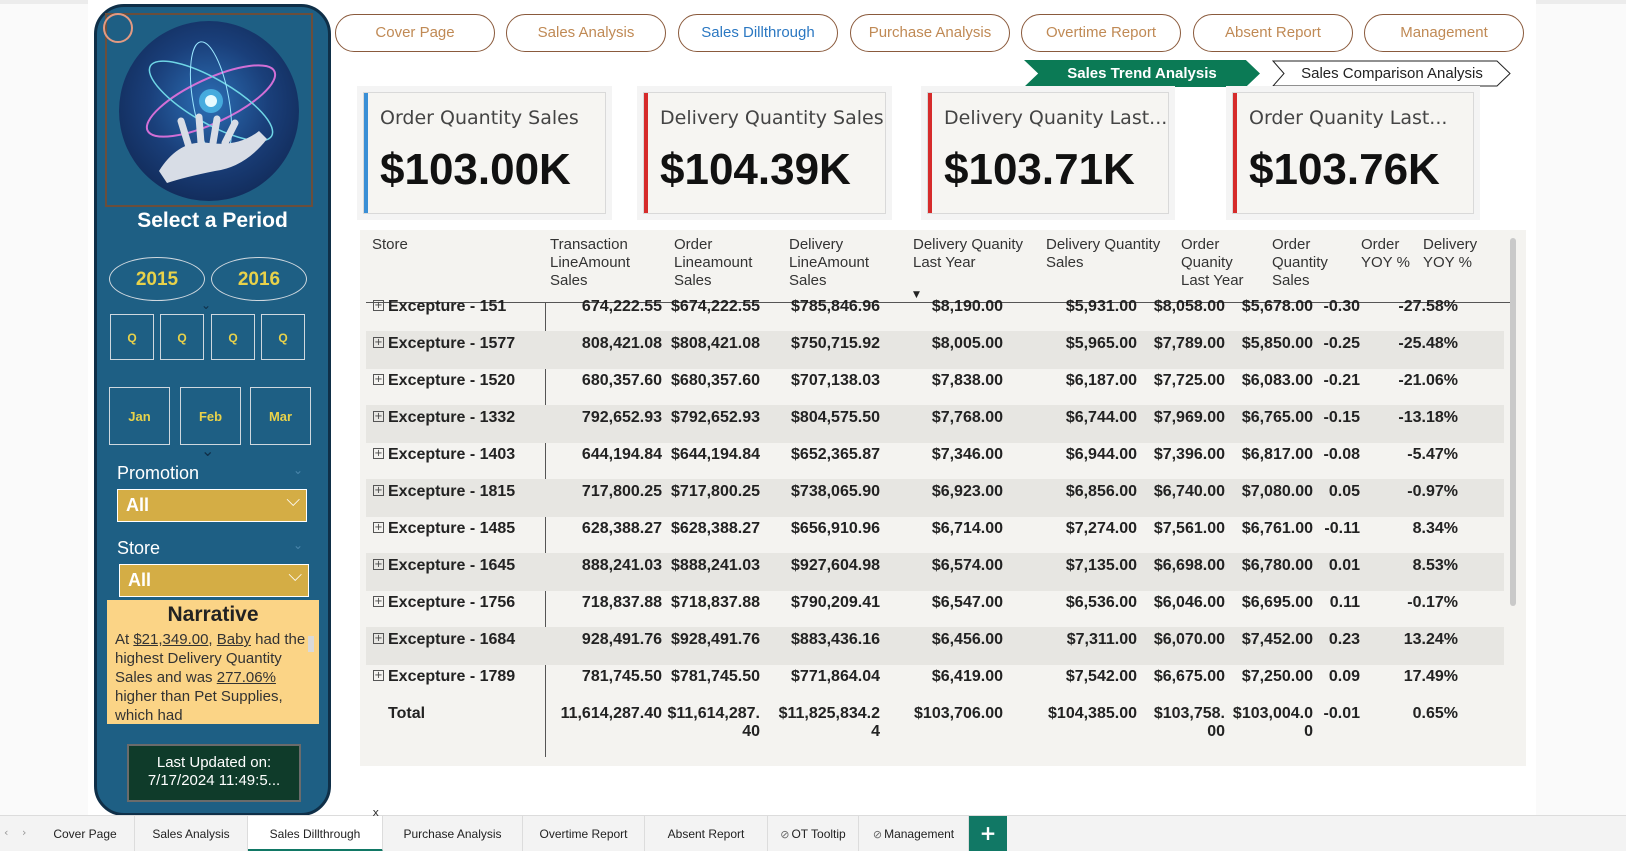 The width and height of the screenshot is (1626, 851). I want to click on add-page-button: +, so click(988, 833).